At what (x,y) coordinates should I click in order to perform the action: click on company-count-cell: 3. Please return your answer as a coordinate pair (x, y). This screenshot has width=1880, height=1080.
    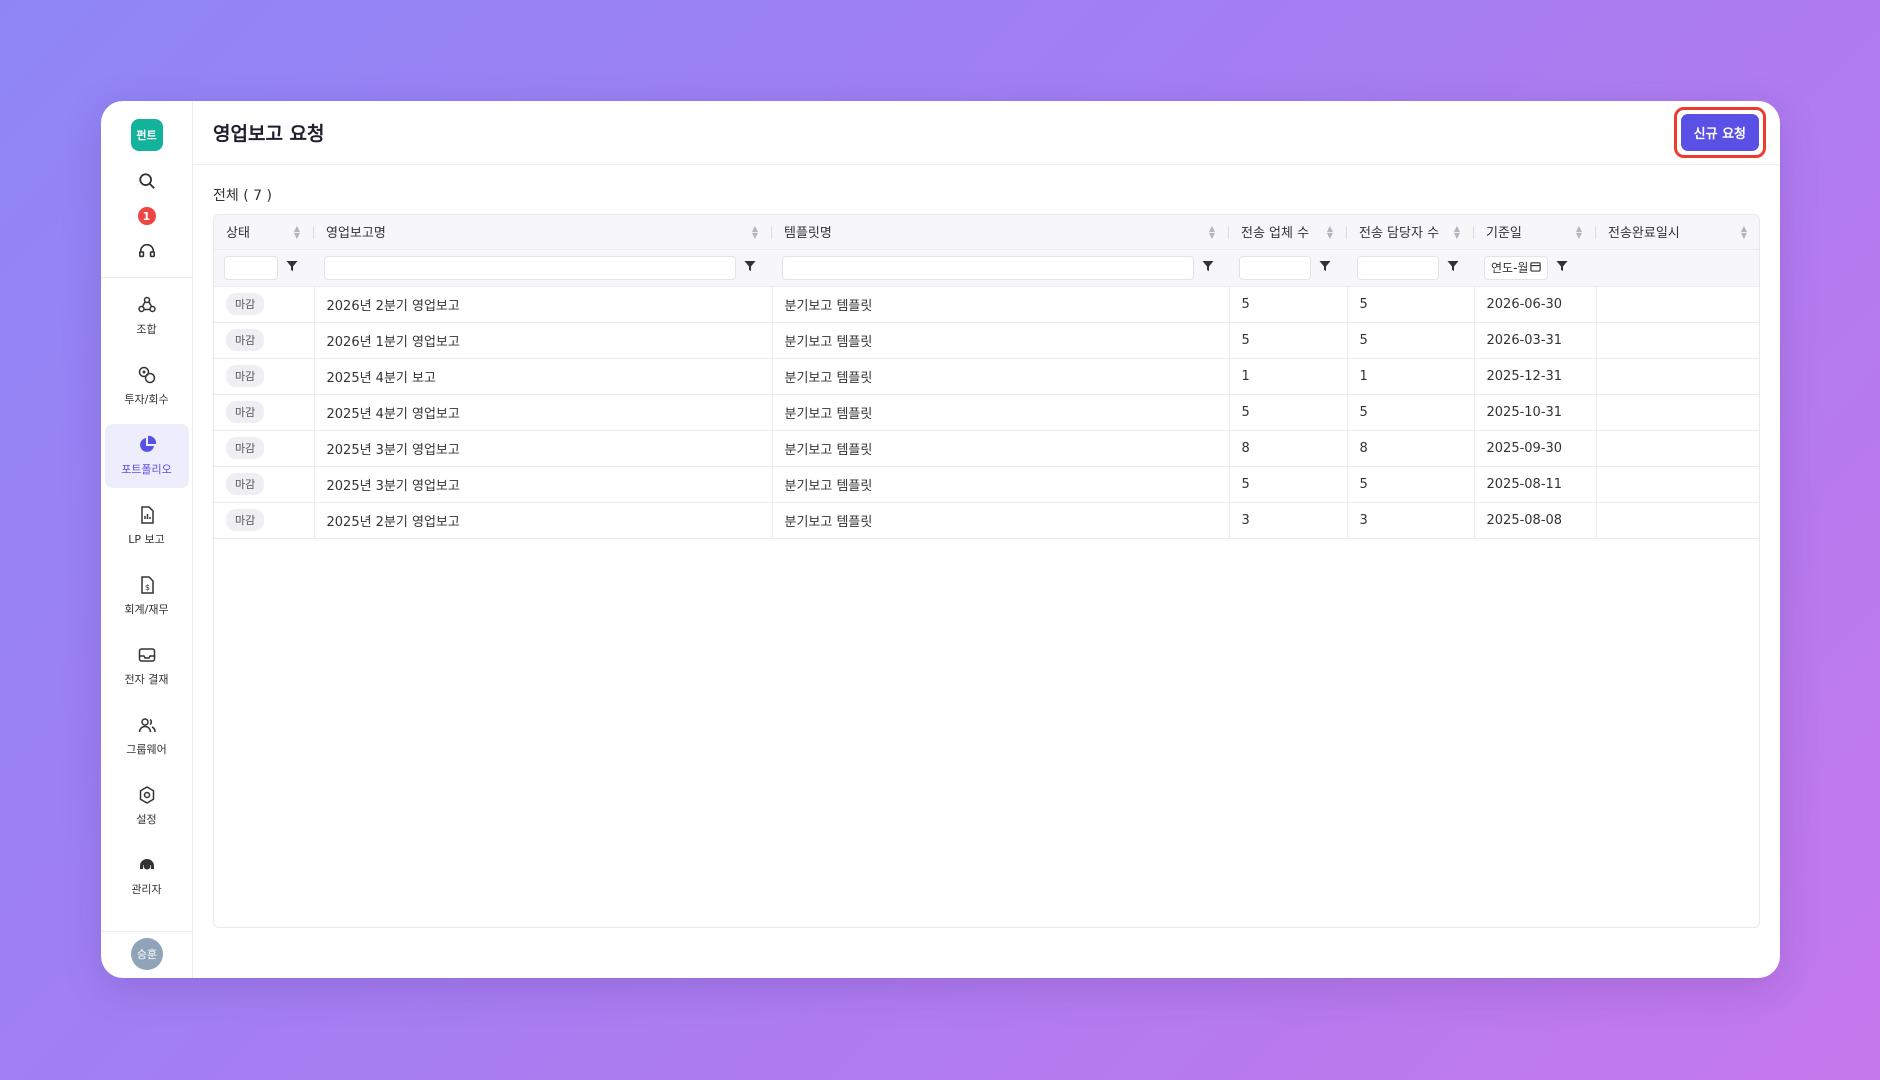
    Looking at the image, I should click on (1287, 520).